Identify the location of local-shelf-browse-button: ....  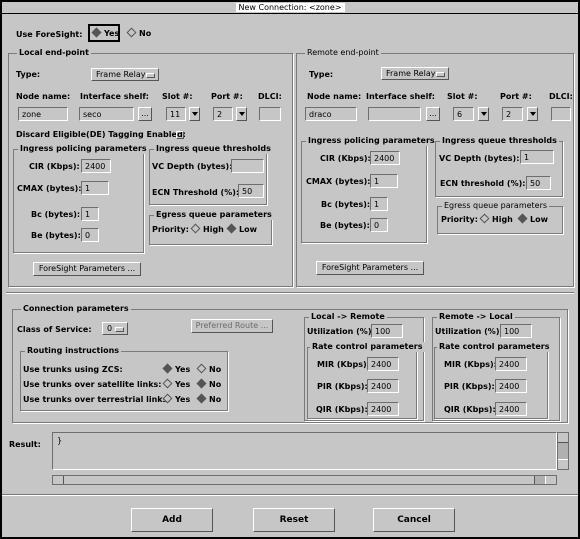
(145, 114).